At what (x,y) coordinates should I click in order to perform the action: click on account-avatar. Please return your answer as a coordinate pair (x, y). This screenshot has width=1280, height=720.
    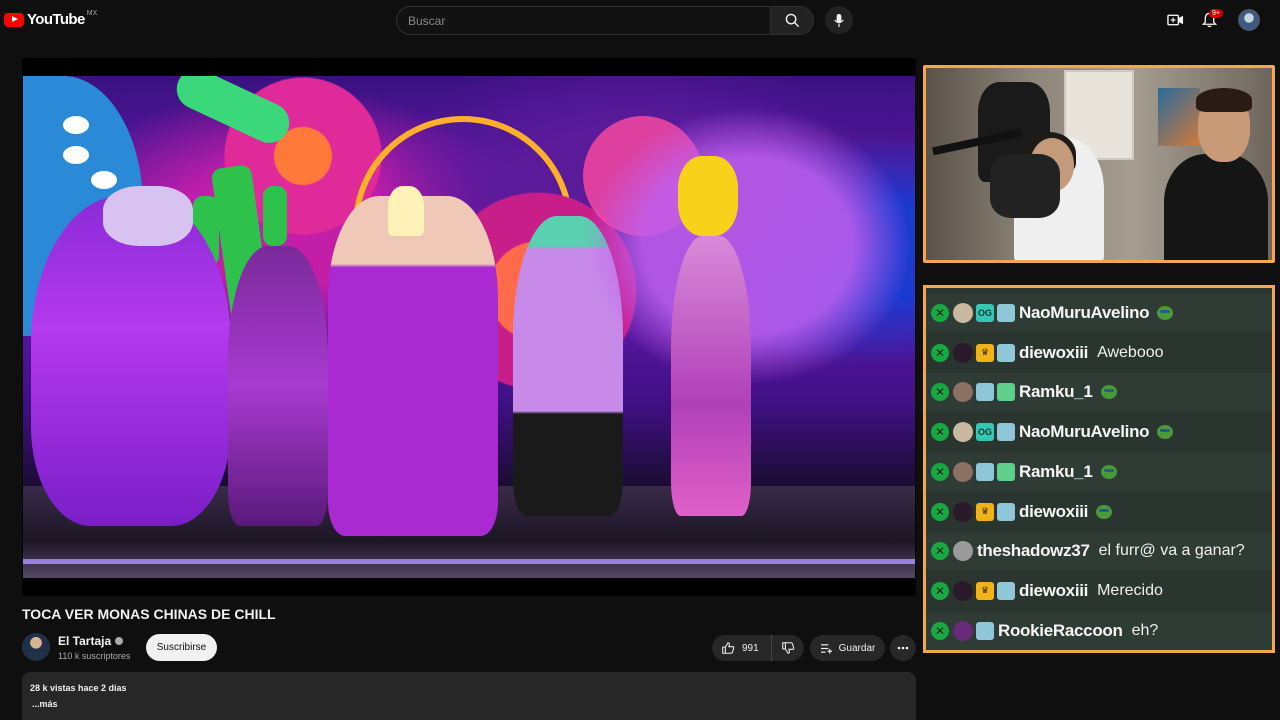
    Looking at the image, I should click on (1249, 20).